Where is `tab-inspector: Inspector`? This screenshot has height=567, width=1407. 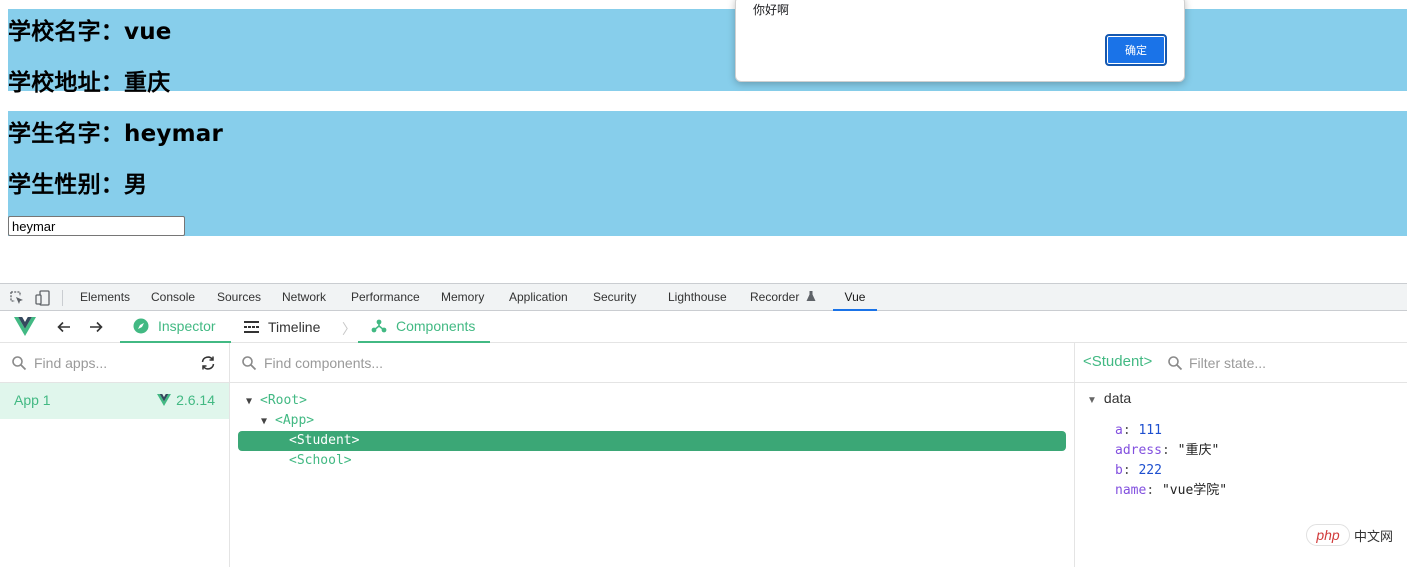 tab-inspector: Inspector is located at coordinates (175, 327).